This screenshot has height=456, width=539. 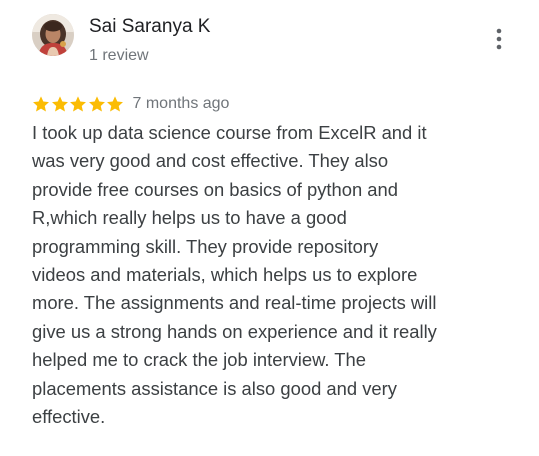 I want to click on review-count: 1 review, so click(x=119, y=56).